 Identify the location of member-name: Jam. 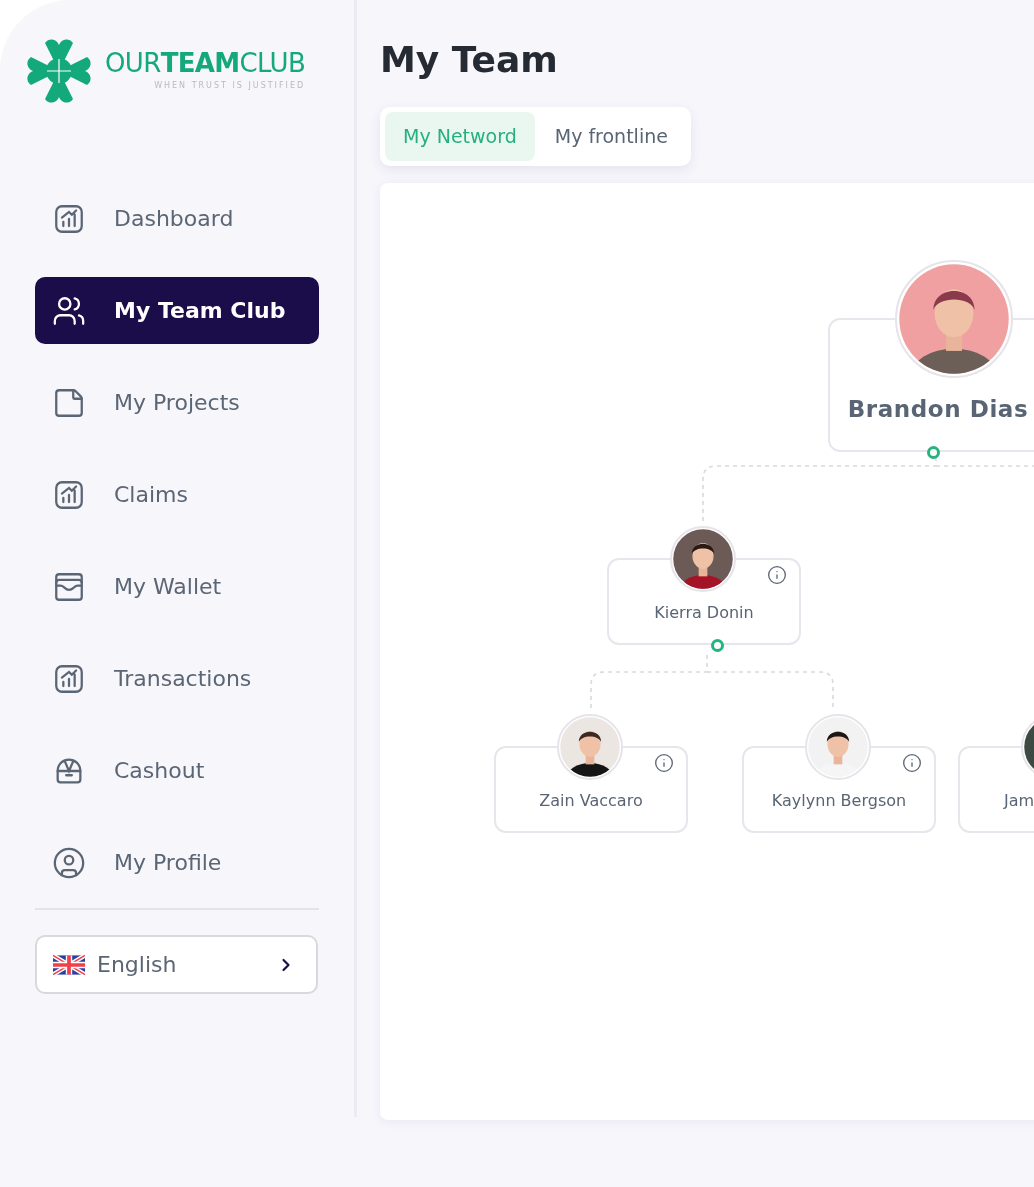
(1019, 801).